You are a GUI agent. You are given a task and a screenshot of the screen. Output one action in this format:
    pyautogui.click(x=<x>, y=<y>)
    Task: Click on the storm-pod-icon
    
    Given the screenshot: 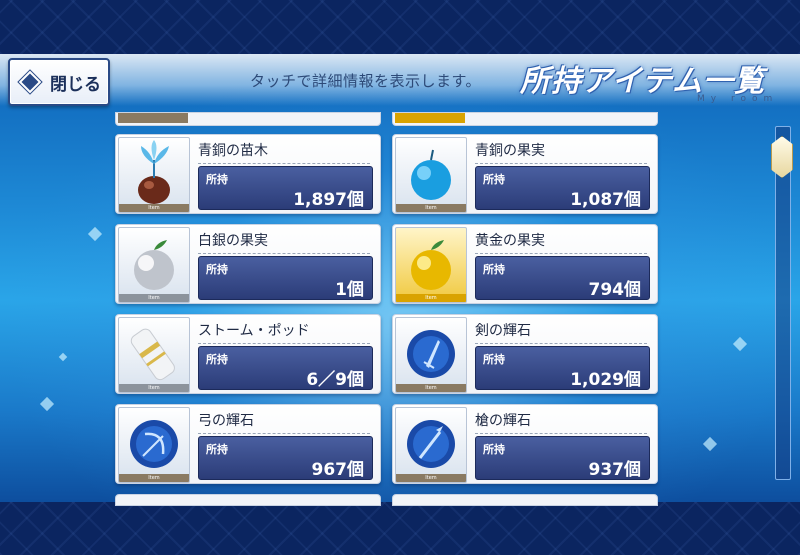 What is the action you would take?
    pyautogui.click(x=152, y=354)
    